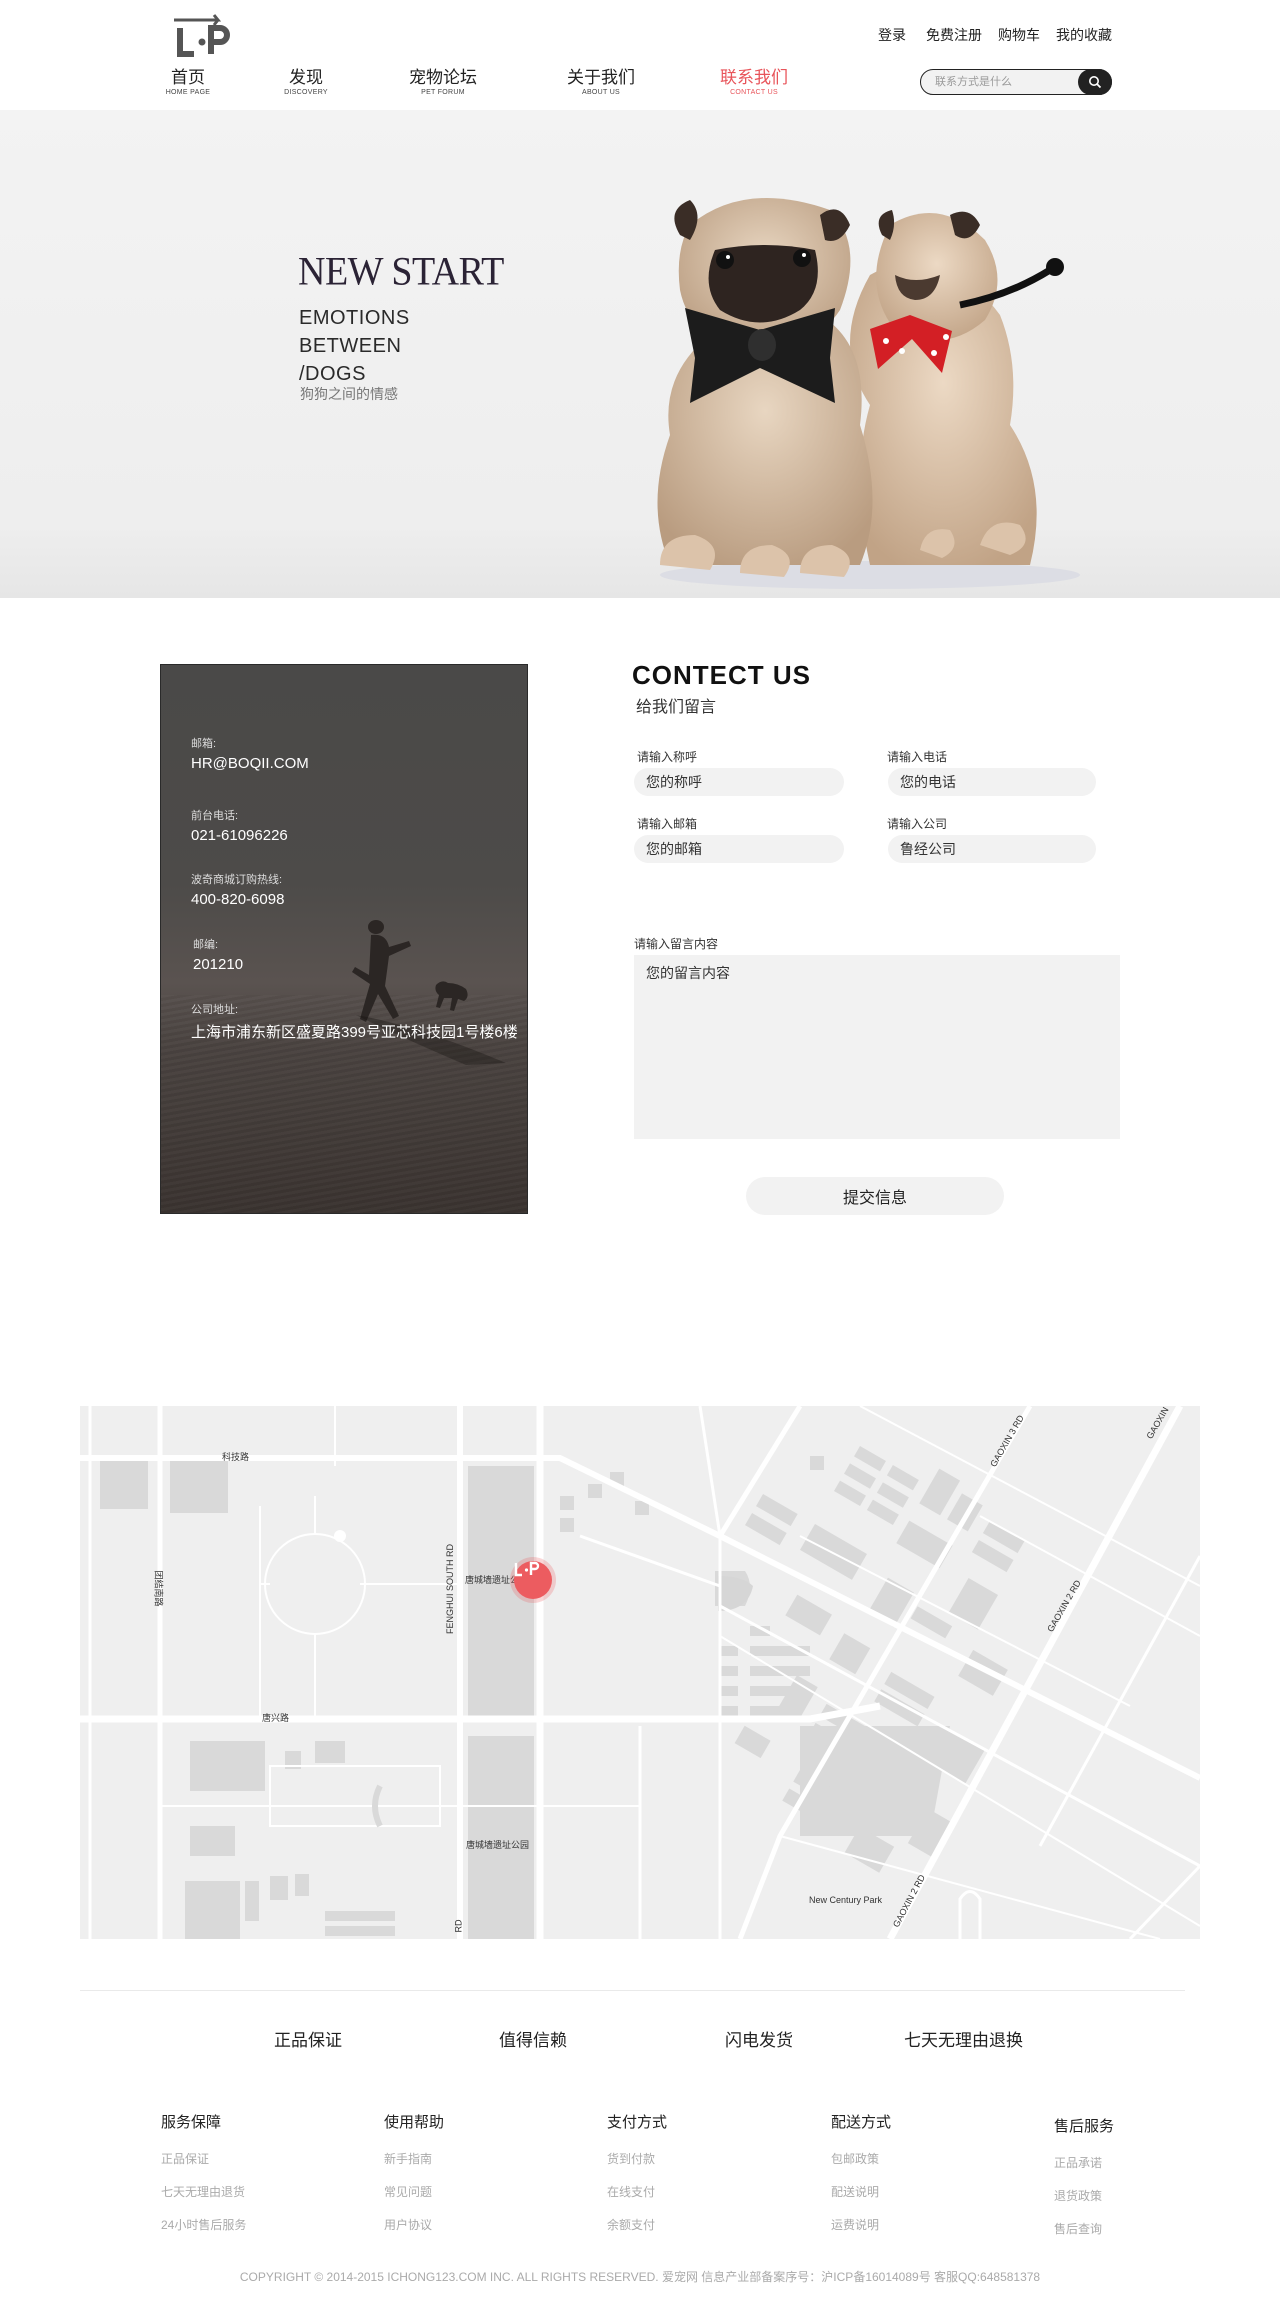 The width and height of the screenshot is (1280, 2313). What do you see at coordinates (276, 1718) in the screenshot?
I see `map-label-tangxing-road: 唐兴路` at bounding box center [276, 1718].